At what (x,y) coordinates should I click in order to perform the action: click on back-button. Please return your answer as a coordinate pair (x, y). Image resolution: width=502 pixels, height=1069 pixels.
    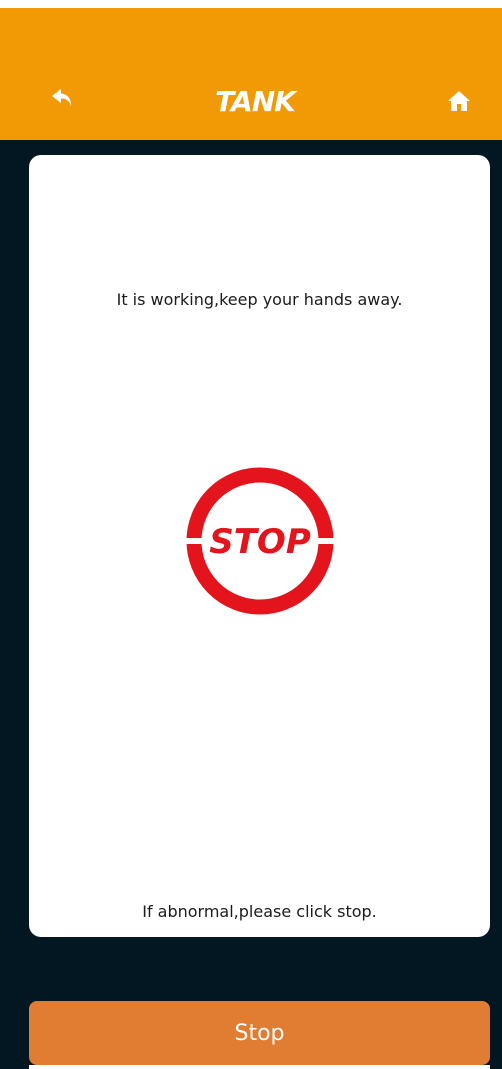
    Looking at the image, I should click on (63, 99).